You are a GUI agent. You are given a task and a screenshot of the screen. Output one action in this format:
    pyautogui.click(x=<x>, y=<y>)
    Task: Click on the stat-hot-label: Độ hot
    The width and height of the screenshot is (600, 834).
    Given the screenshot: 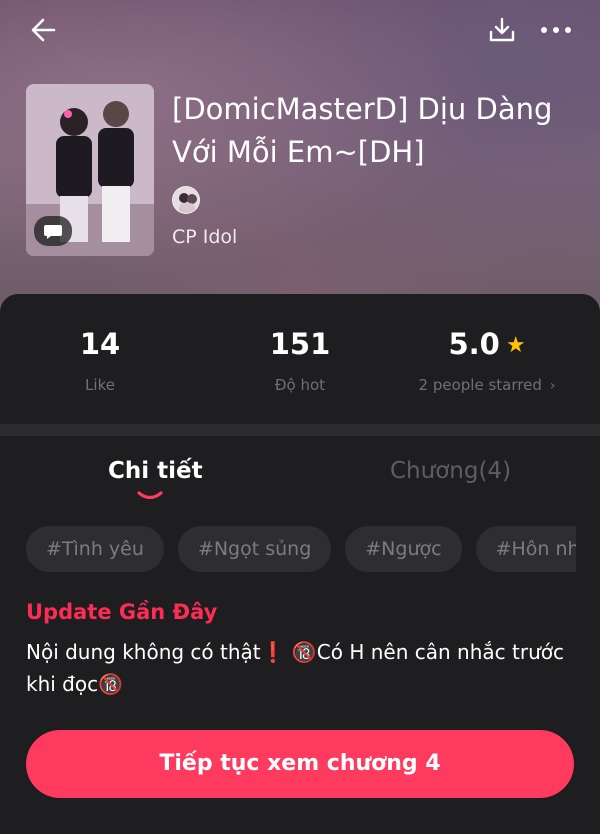 What is the action you would take?
    pyautogui.click(x=300, y=385)
    